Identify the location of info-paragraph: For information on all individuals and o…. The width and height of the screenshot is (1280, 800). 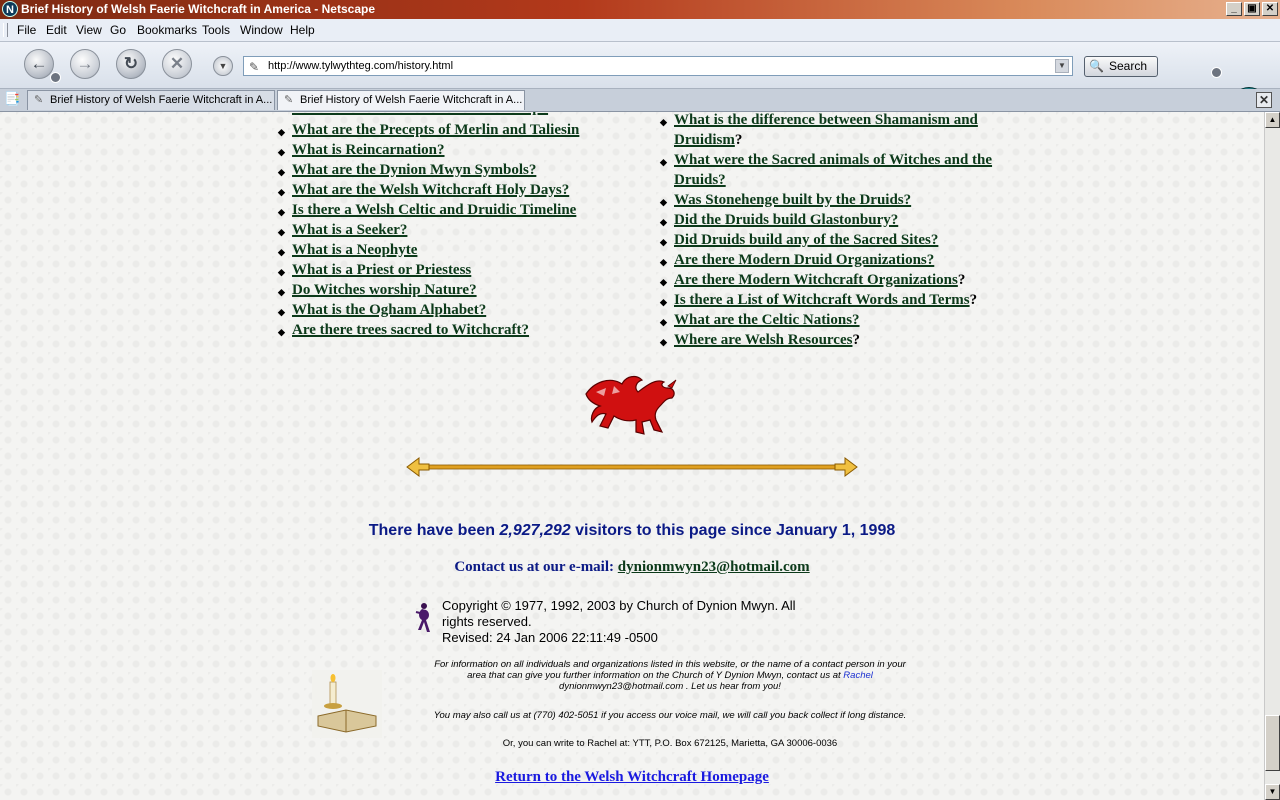
(670, 675).